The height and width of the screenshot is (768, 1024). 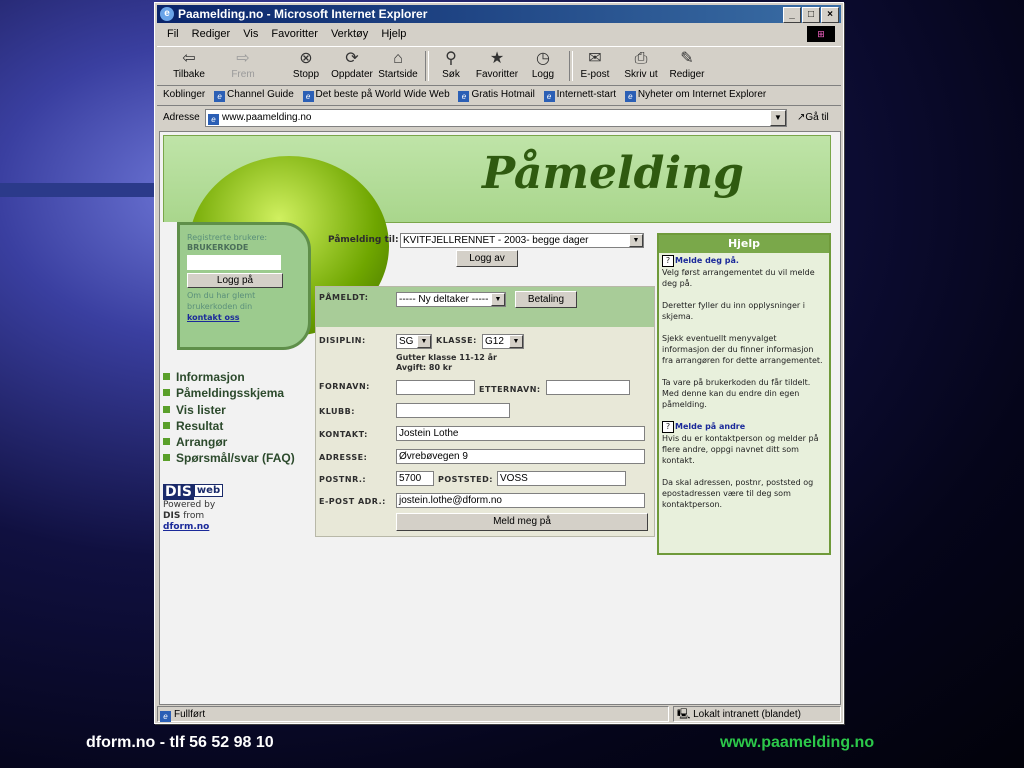 I want to click on back-button: ⇦ Tilbake, so click(x=189, y=64).